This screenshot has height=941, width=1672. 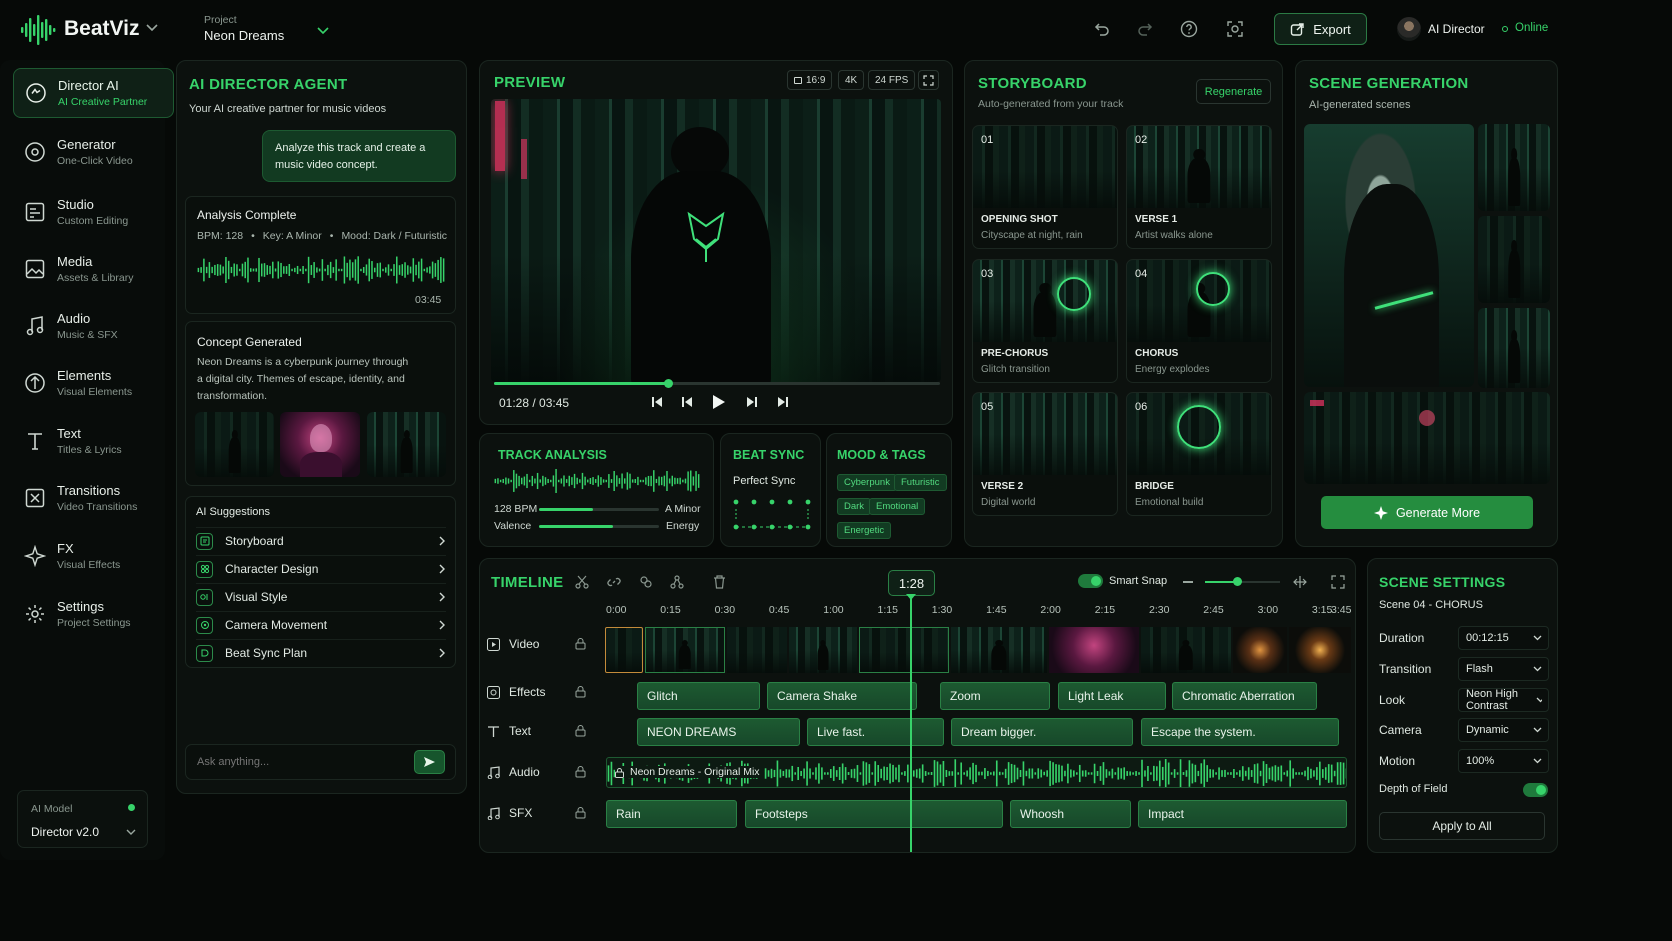 I want to click on redo-icon, so click(x=1145, y=29).